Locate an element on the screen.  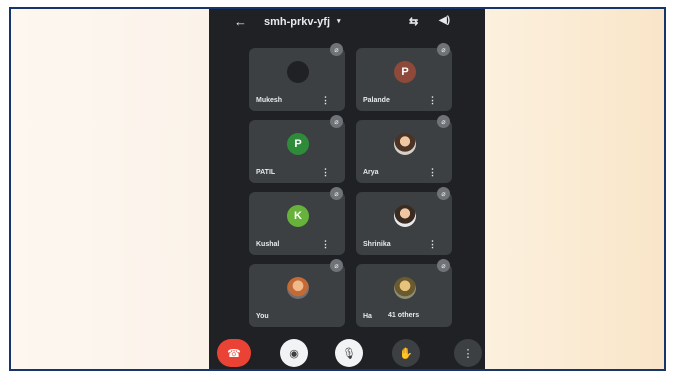
more-options-button: ⋮ is located at coordinates (468, 353).